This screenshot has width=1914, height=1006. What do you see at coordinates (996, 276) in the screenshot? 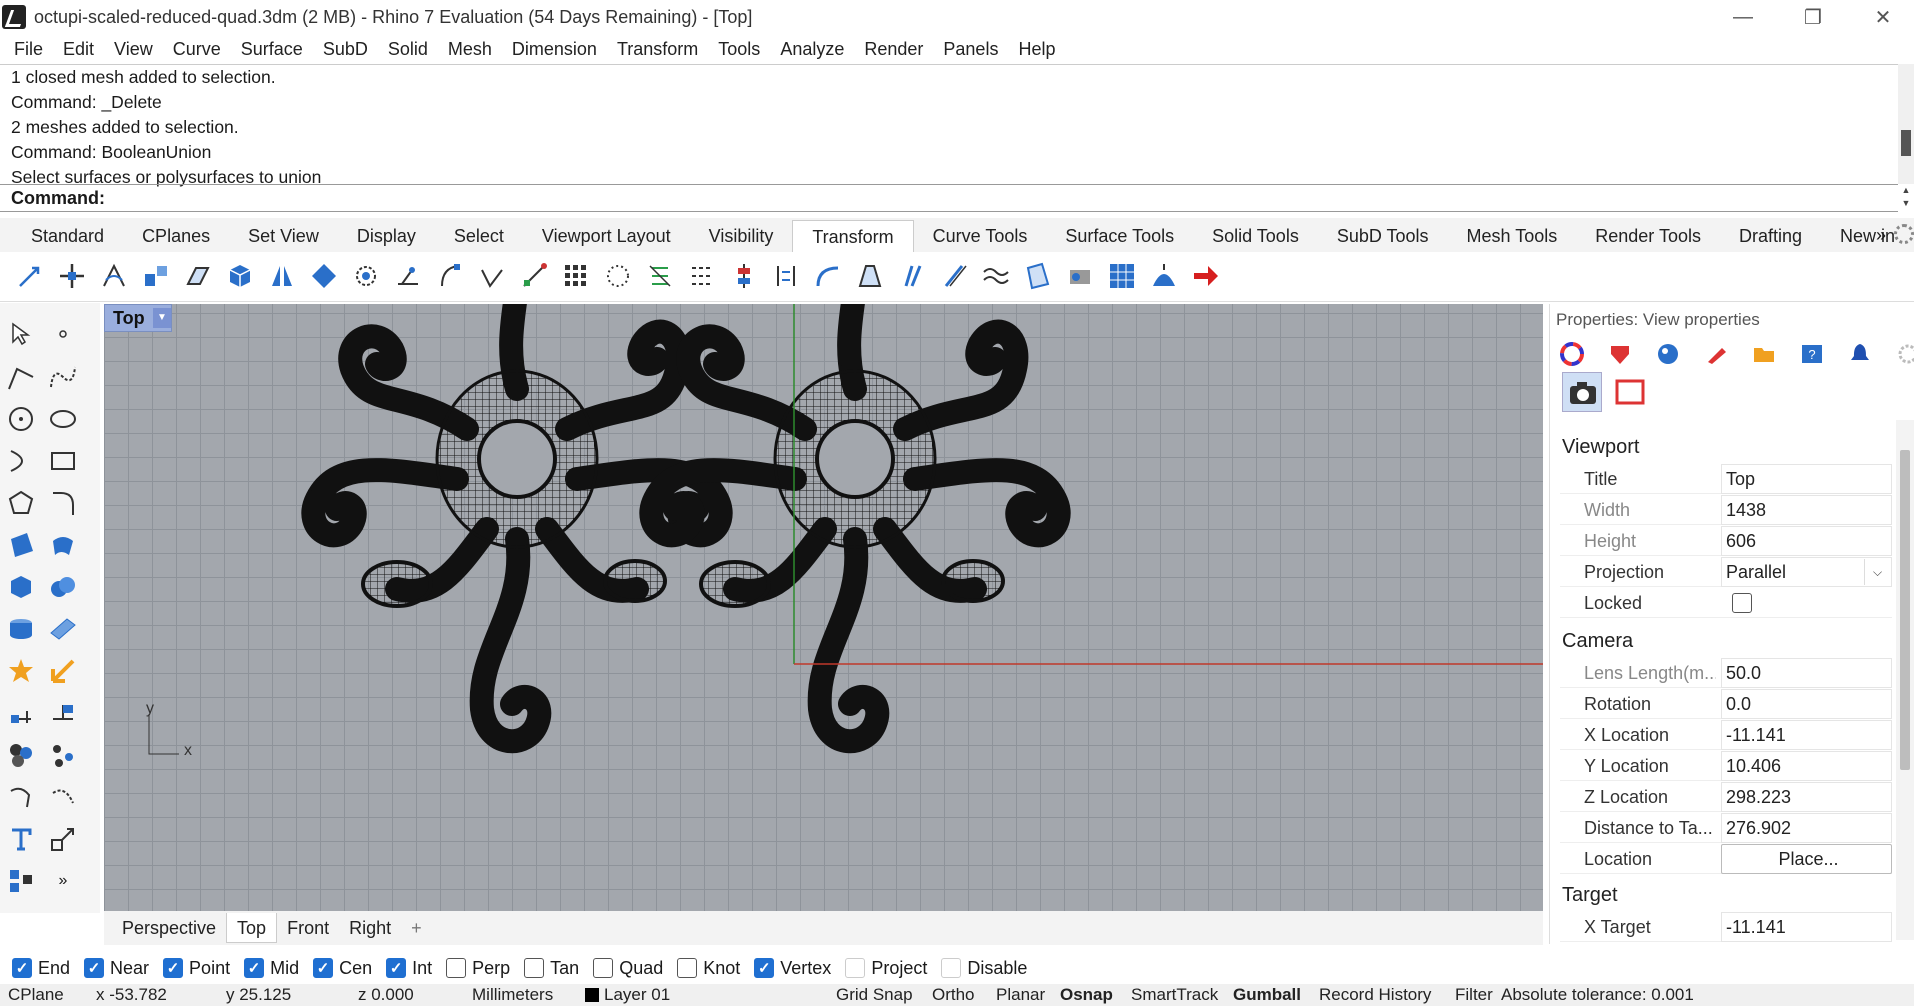
I see `soft-move-icon` at bounding box center [996, 276].